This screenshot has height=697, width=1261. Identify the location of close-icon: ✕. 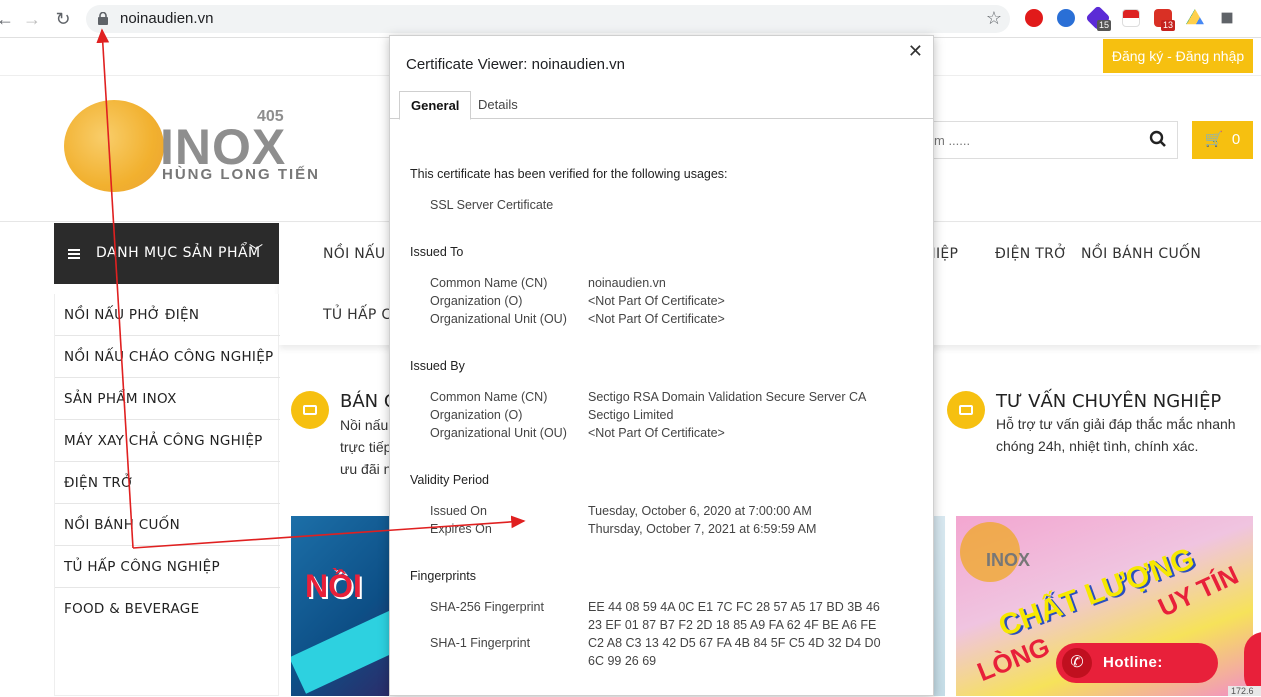
(915, 51).